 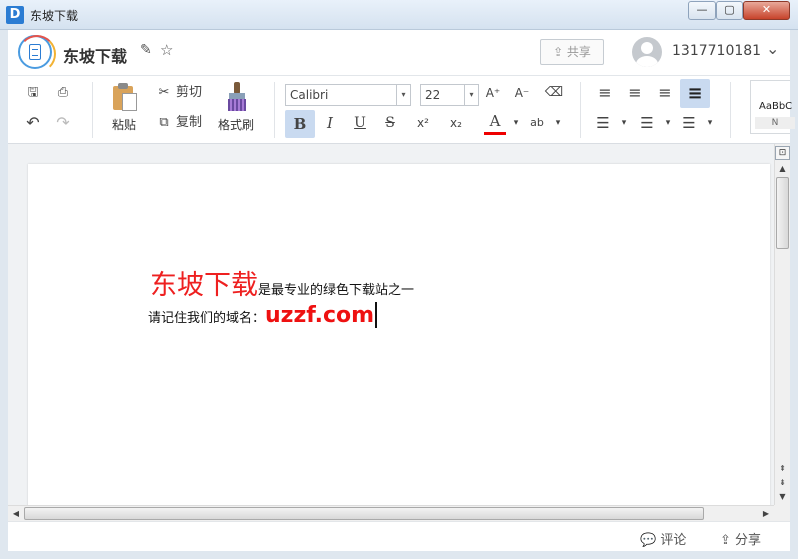 I want to click on document-title: 东坡下载, so click(x=95, y=55).